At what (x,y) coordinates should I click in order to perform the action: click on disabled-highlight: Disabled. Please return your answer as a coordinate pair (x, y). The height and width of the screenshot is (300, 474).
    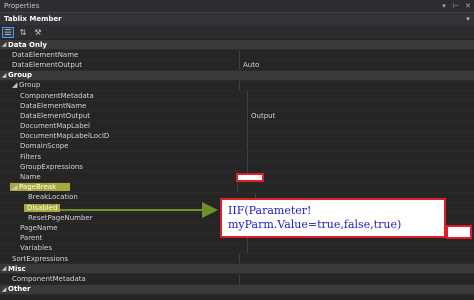
    Looking at the image, I should click on (42, 207).